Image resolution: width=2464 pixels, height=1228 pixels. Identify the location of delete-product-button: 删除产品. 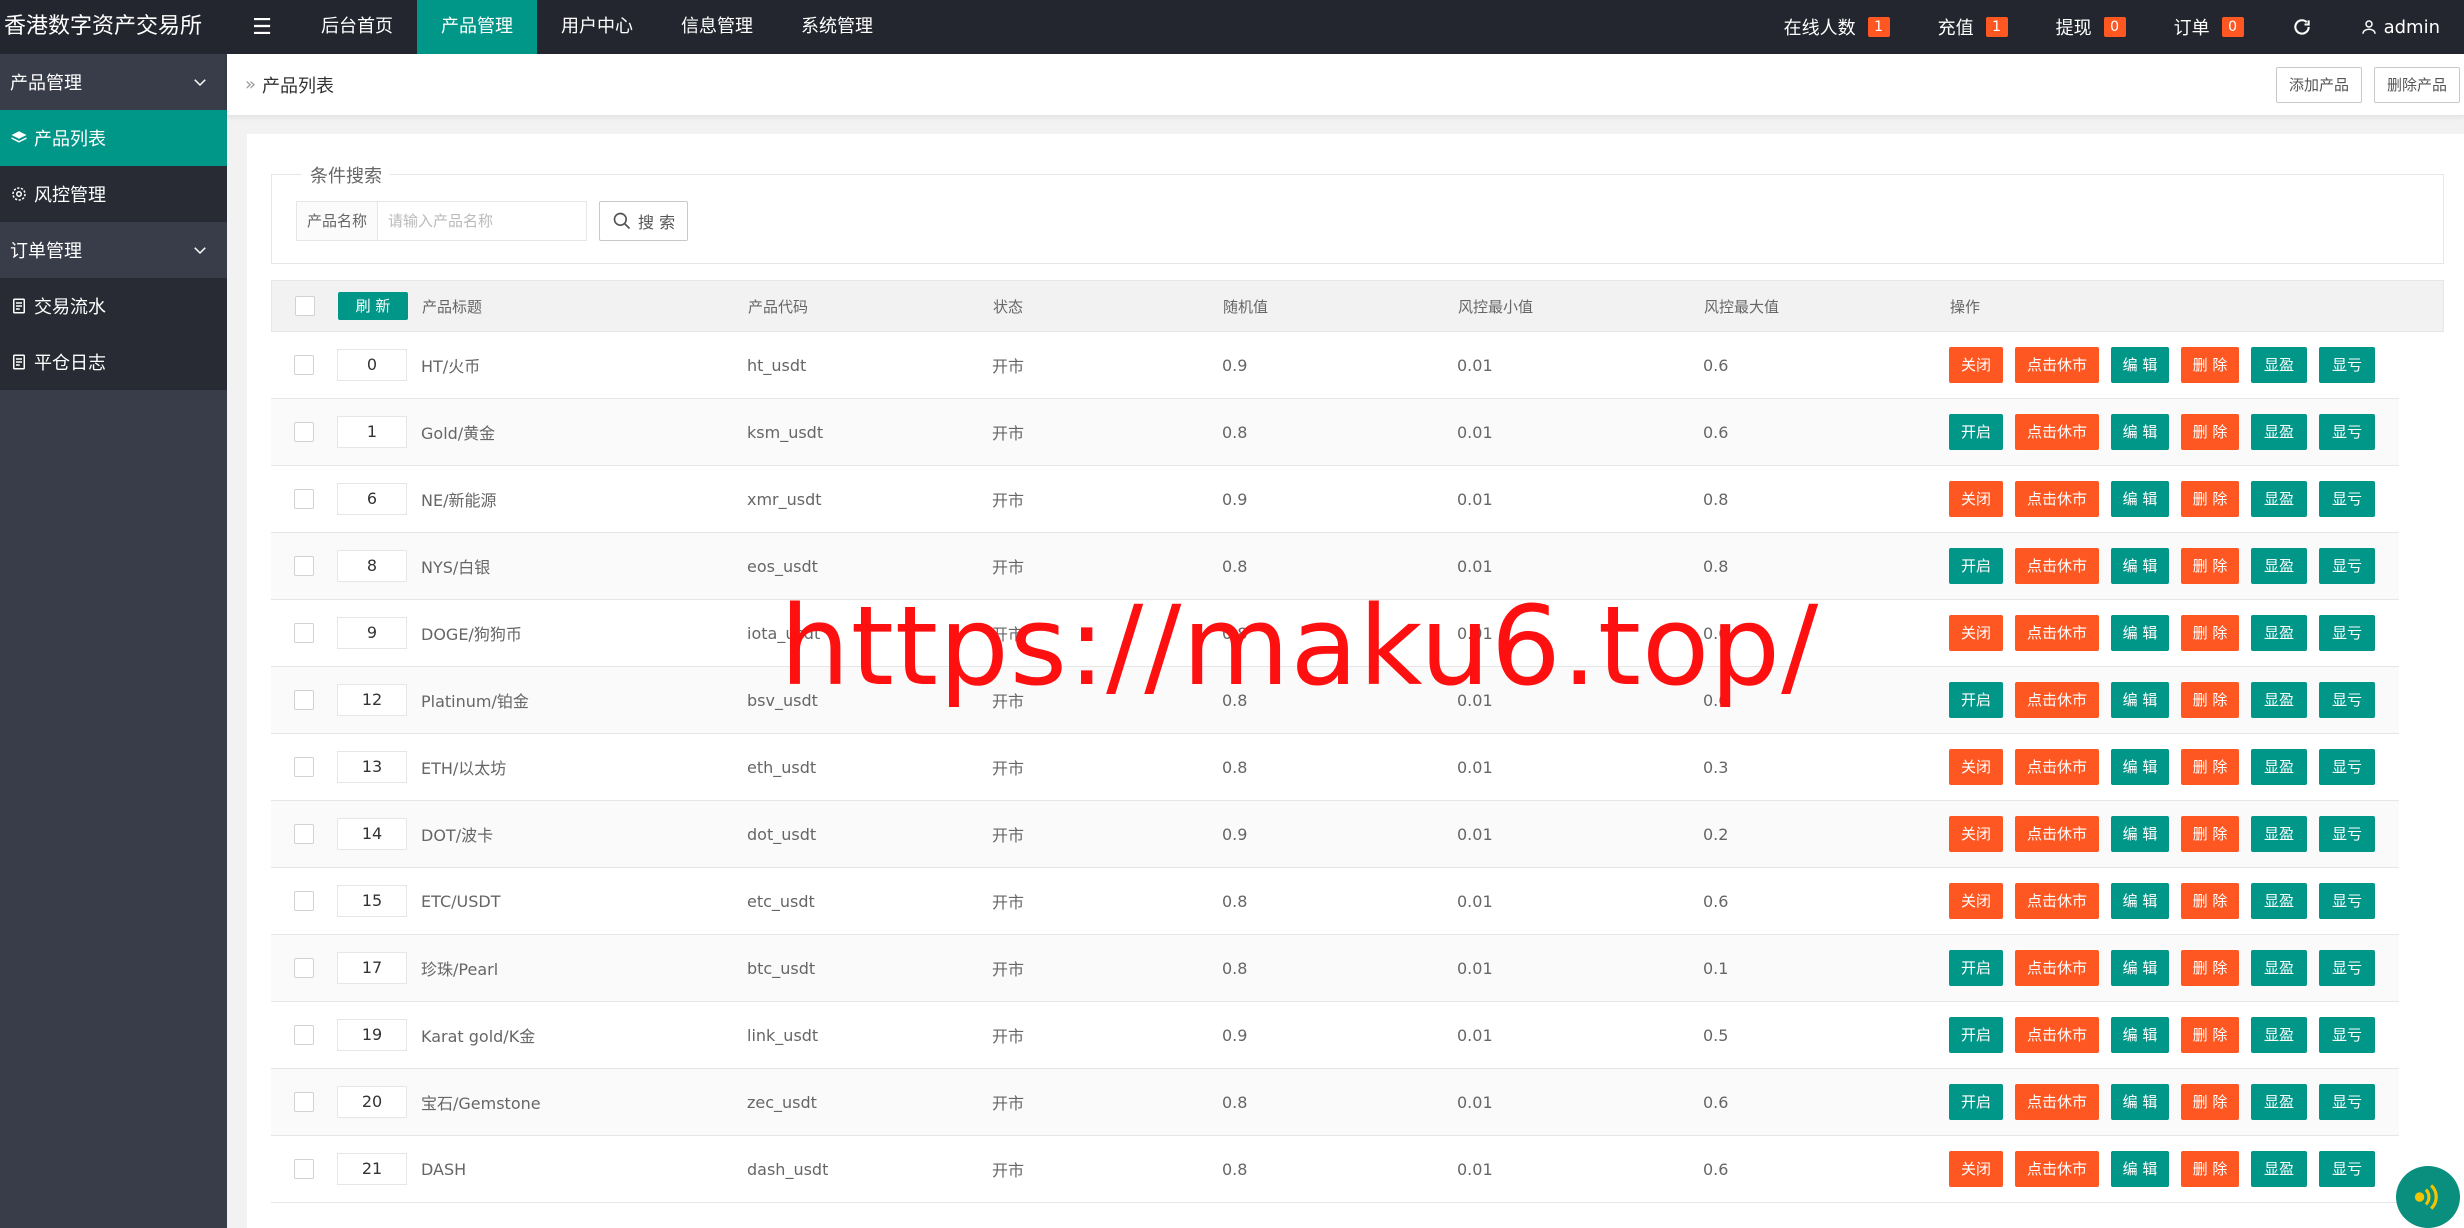
(2416, 84).